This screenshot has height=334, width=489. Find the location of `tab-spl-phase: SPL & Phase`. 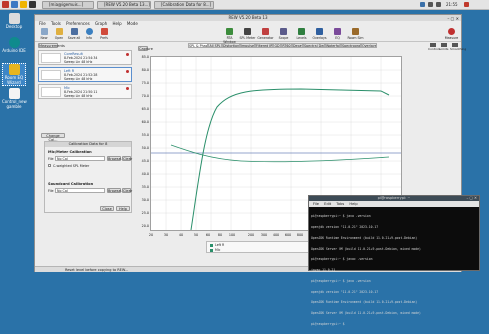

tab-spl-phase: SPL & Phase is located at coordinates (198, 45).